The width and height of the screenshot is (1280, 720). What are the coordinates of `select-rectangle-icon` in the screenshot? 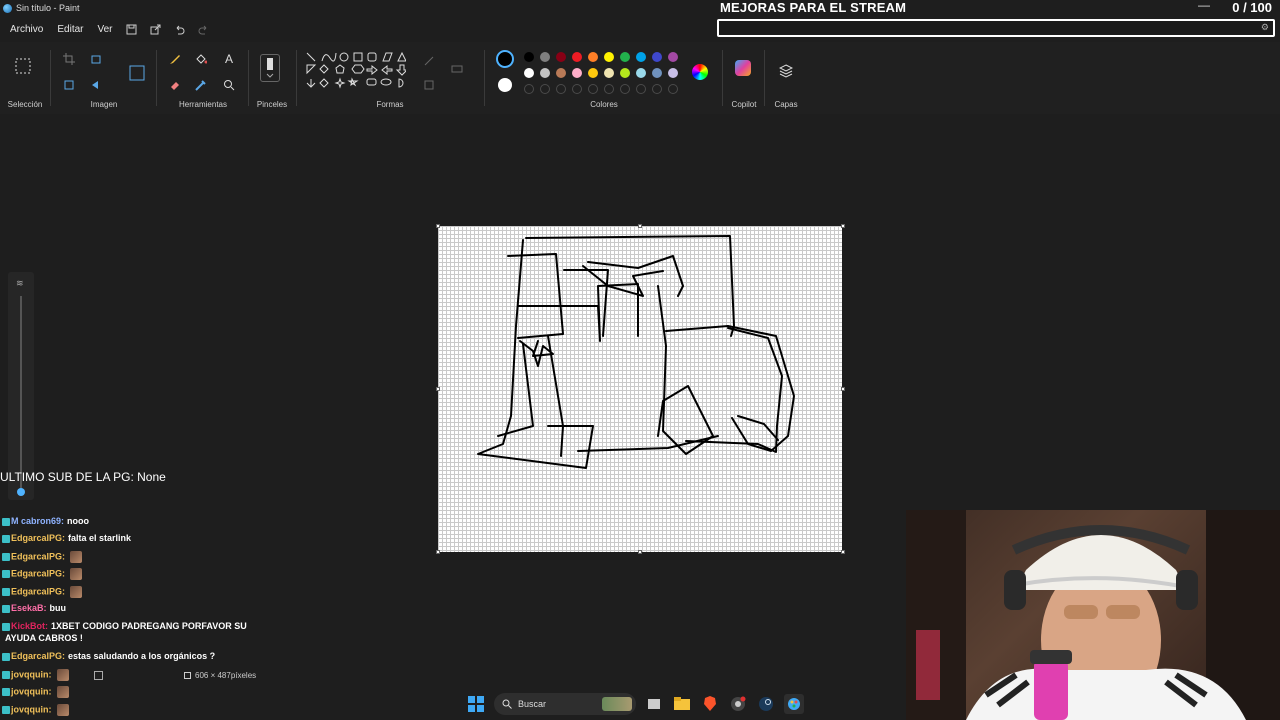 It's located at (23, 66).